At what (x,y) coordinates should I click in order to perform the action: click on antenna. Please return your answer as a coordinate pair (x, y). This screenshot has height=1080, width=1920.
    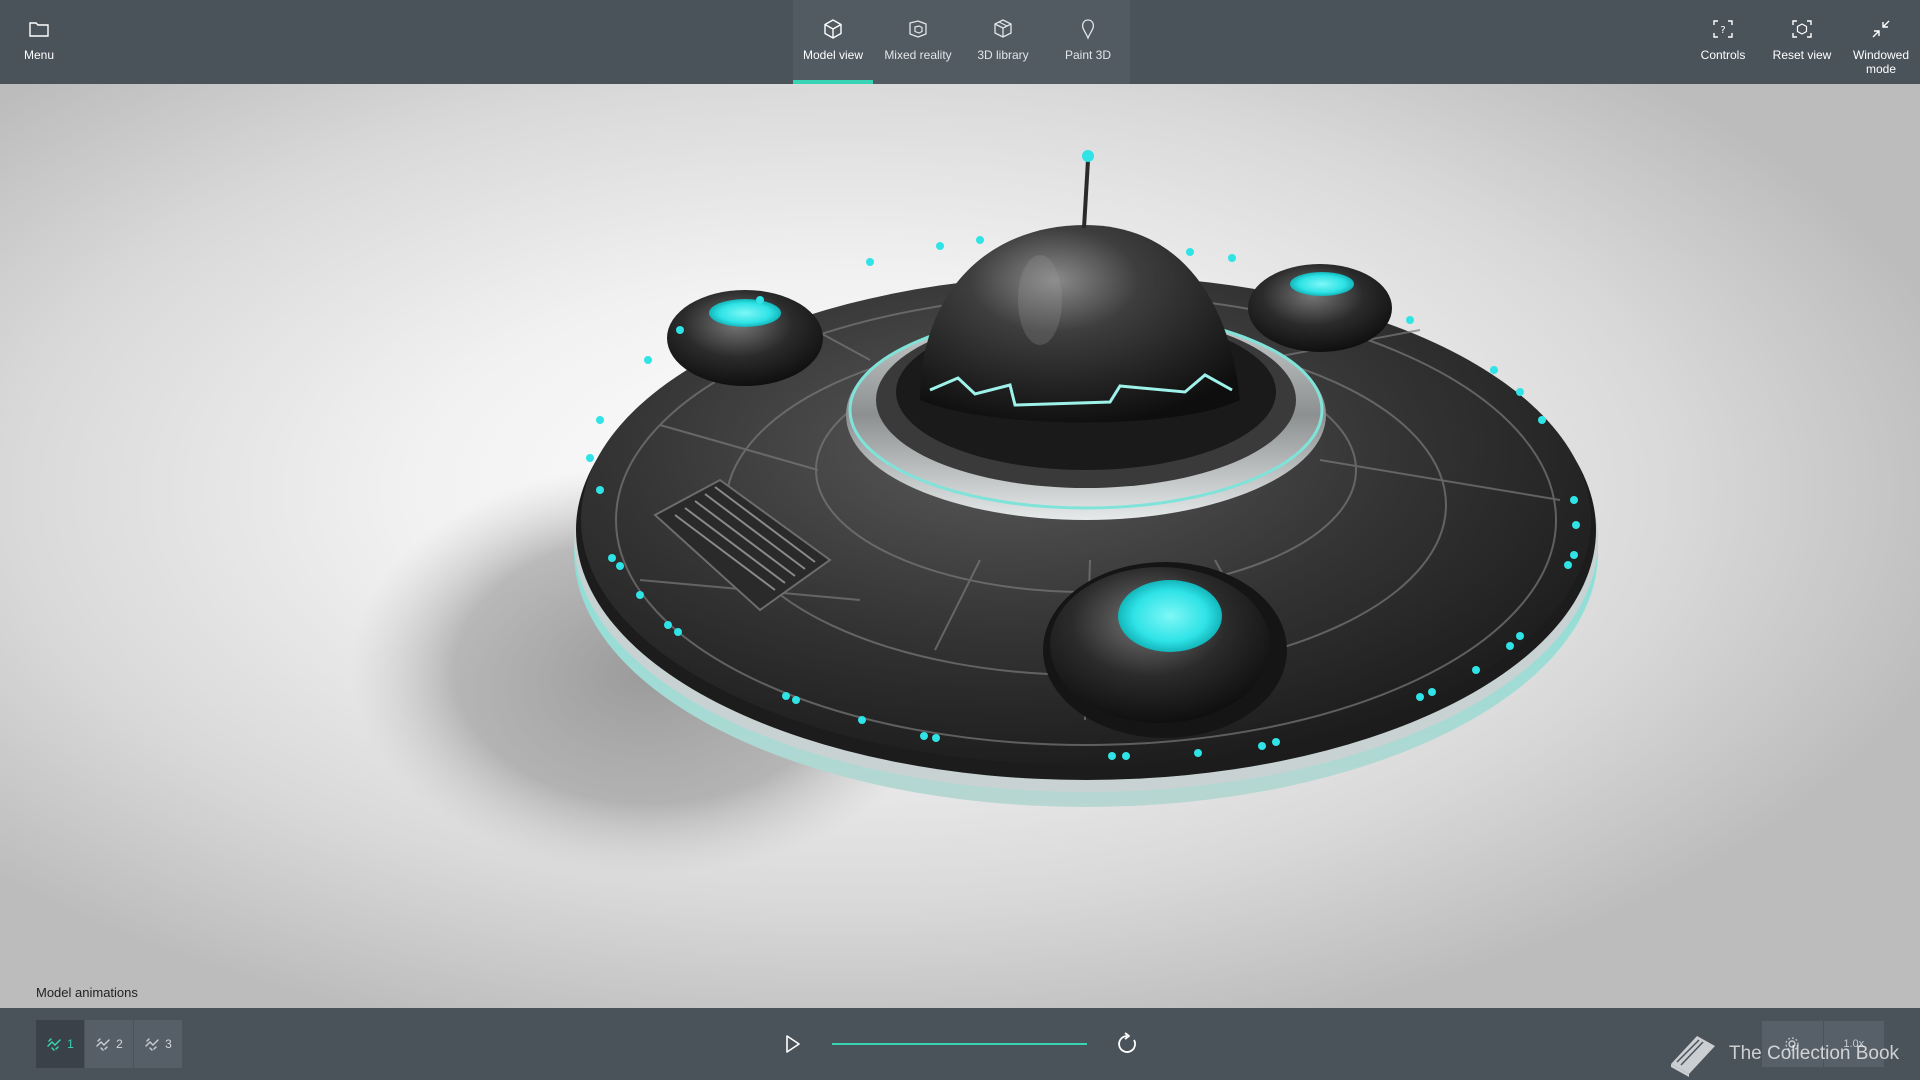
    Looking at the image, I should click on (1088, 189).